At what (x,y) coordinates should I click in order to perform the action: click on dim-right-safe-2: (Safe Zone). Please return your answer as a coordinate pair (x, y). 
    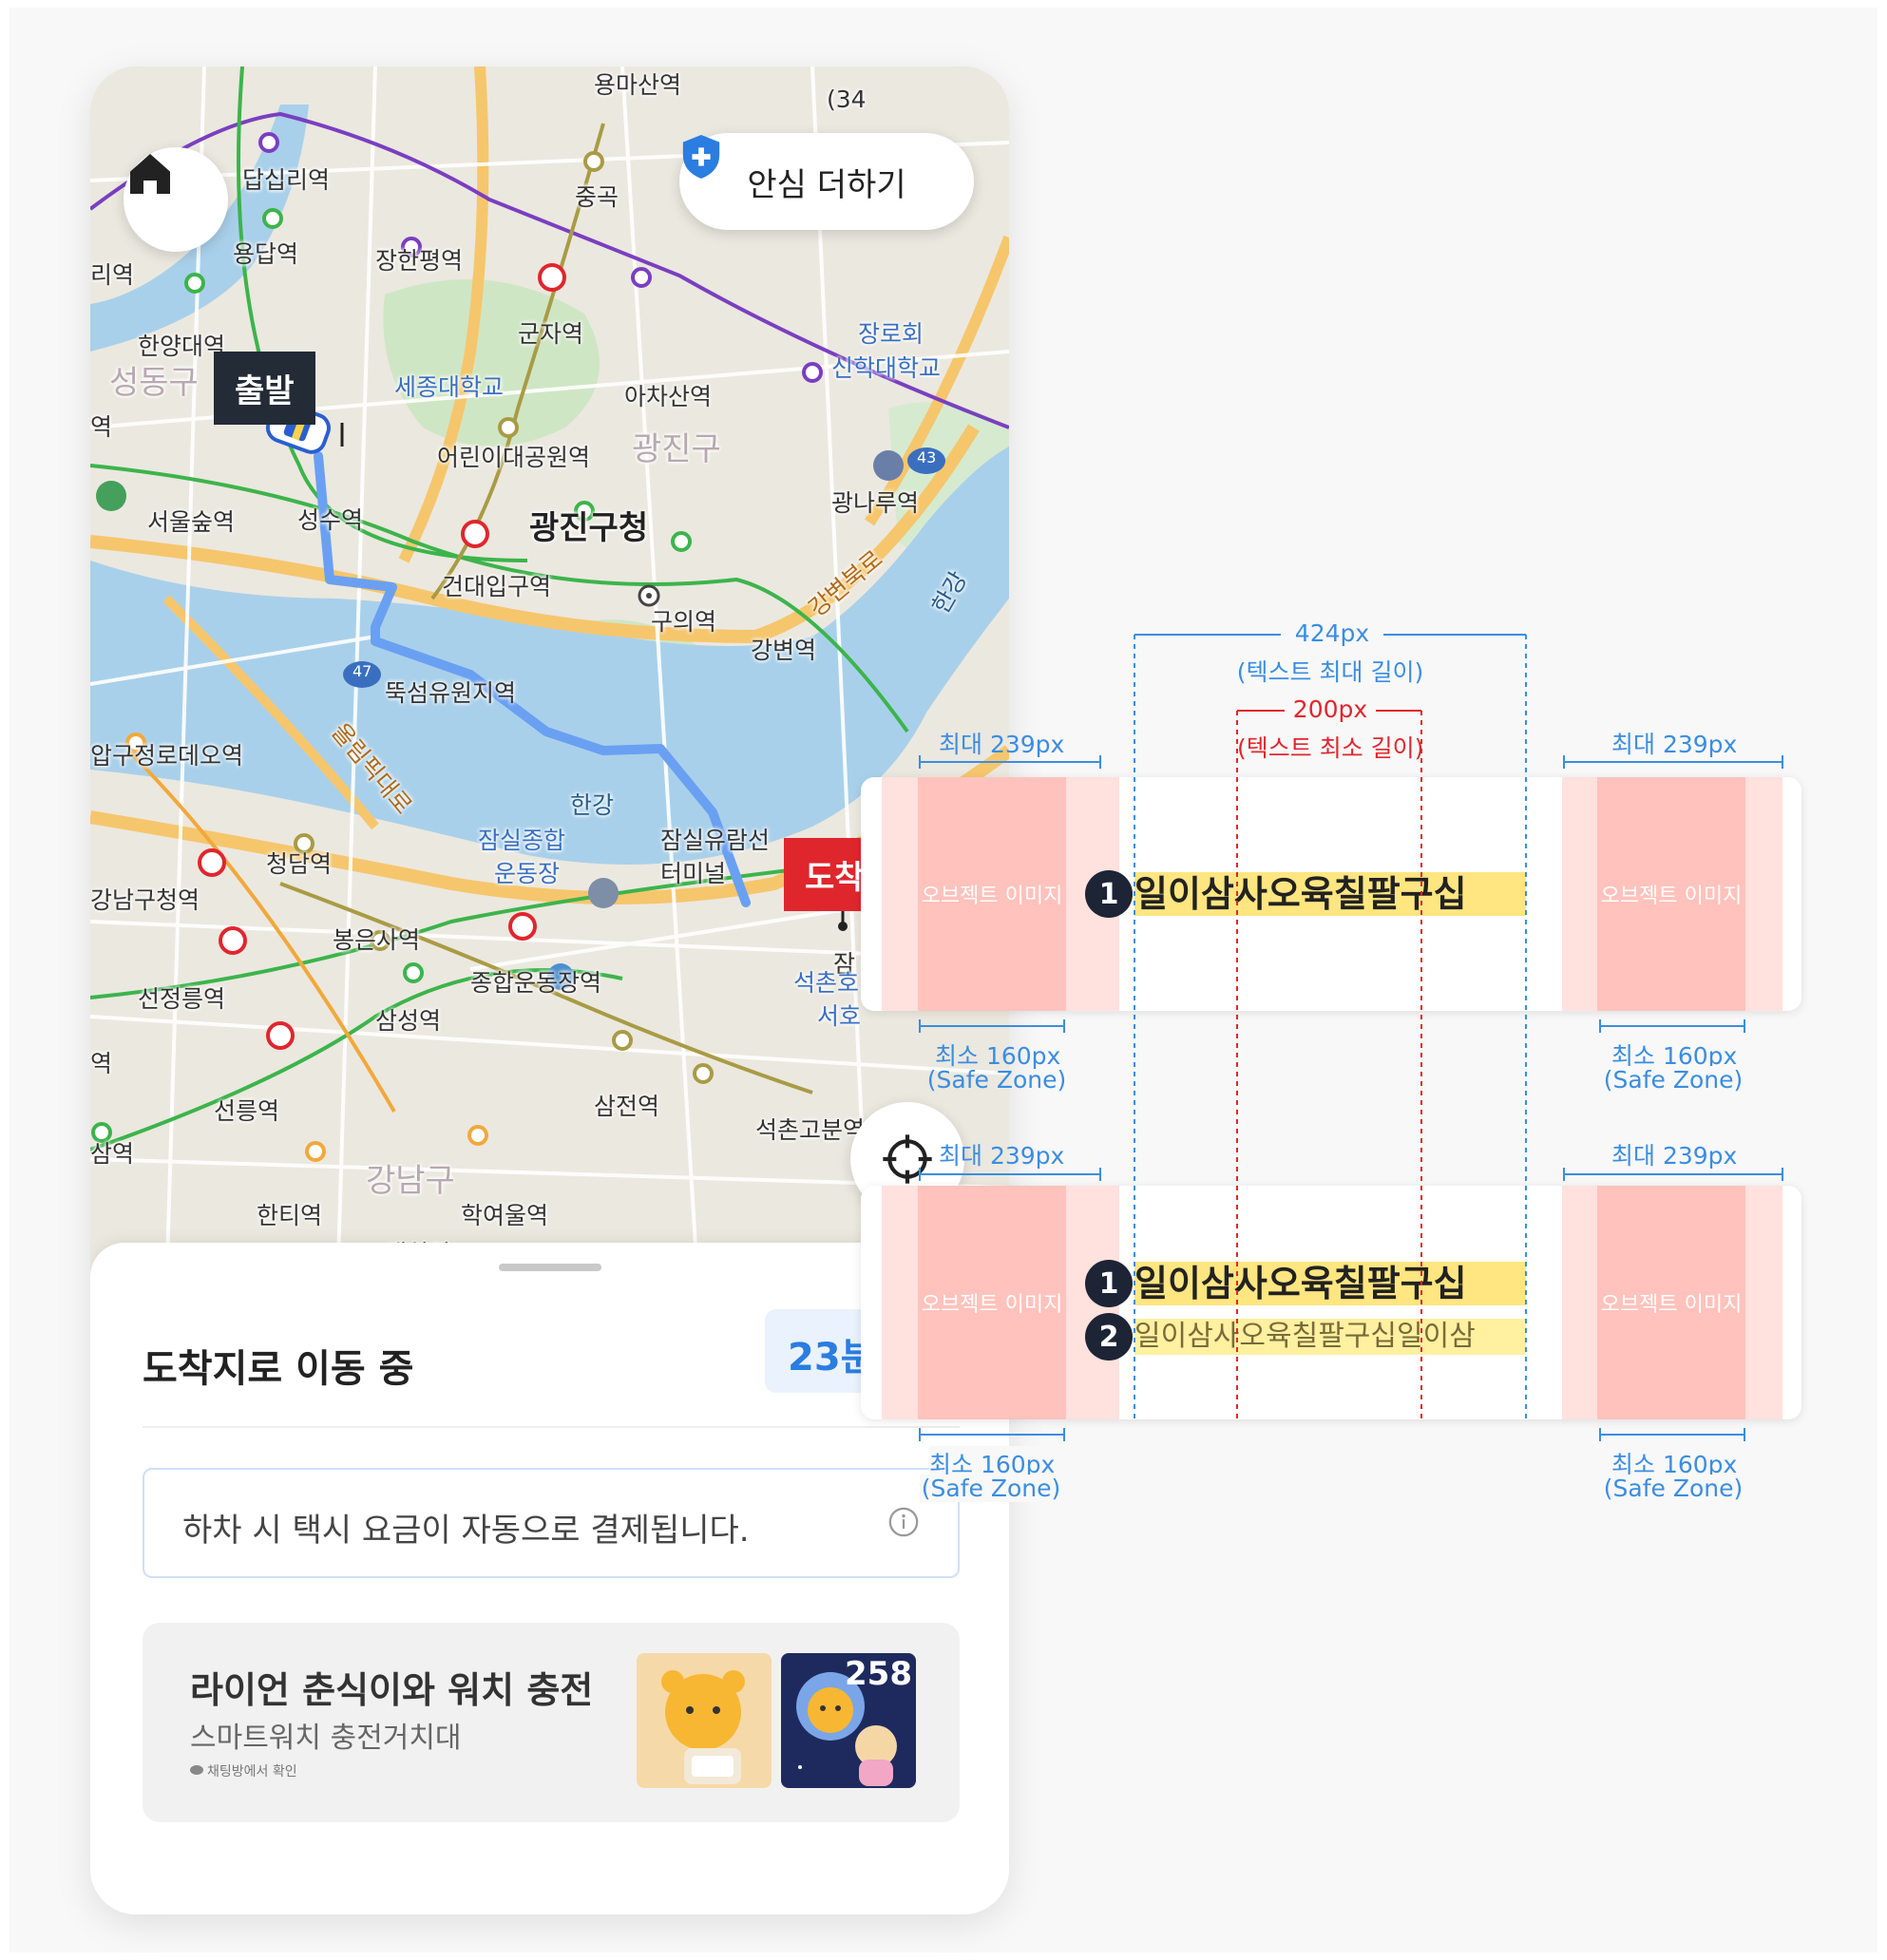
    Looking at the image, I should click on (1673, 1488).